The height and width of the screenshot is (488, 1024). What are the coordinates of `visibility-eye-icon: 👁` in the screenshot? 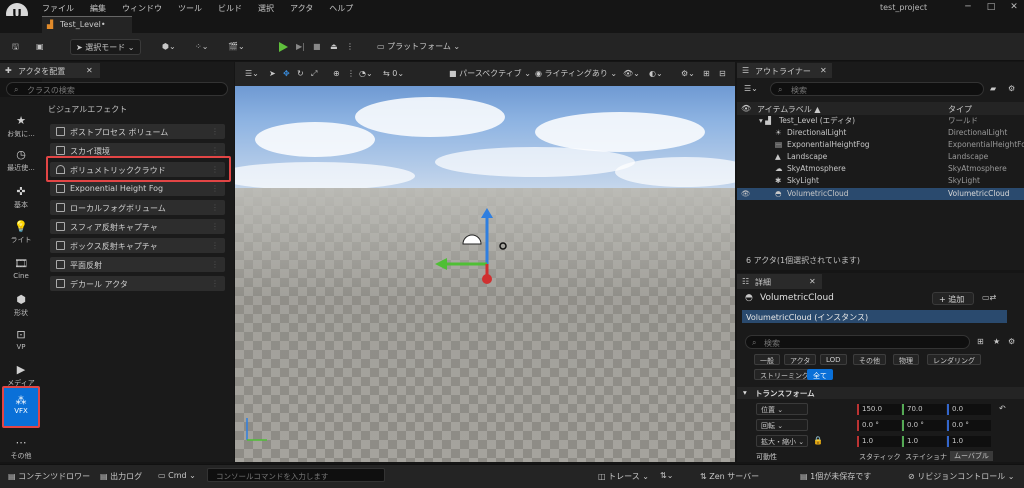 It's located at (746, 194).